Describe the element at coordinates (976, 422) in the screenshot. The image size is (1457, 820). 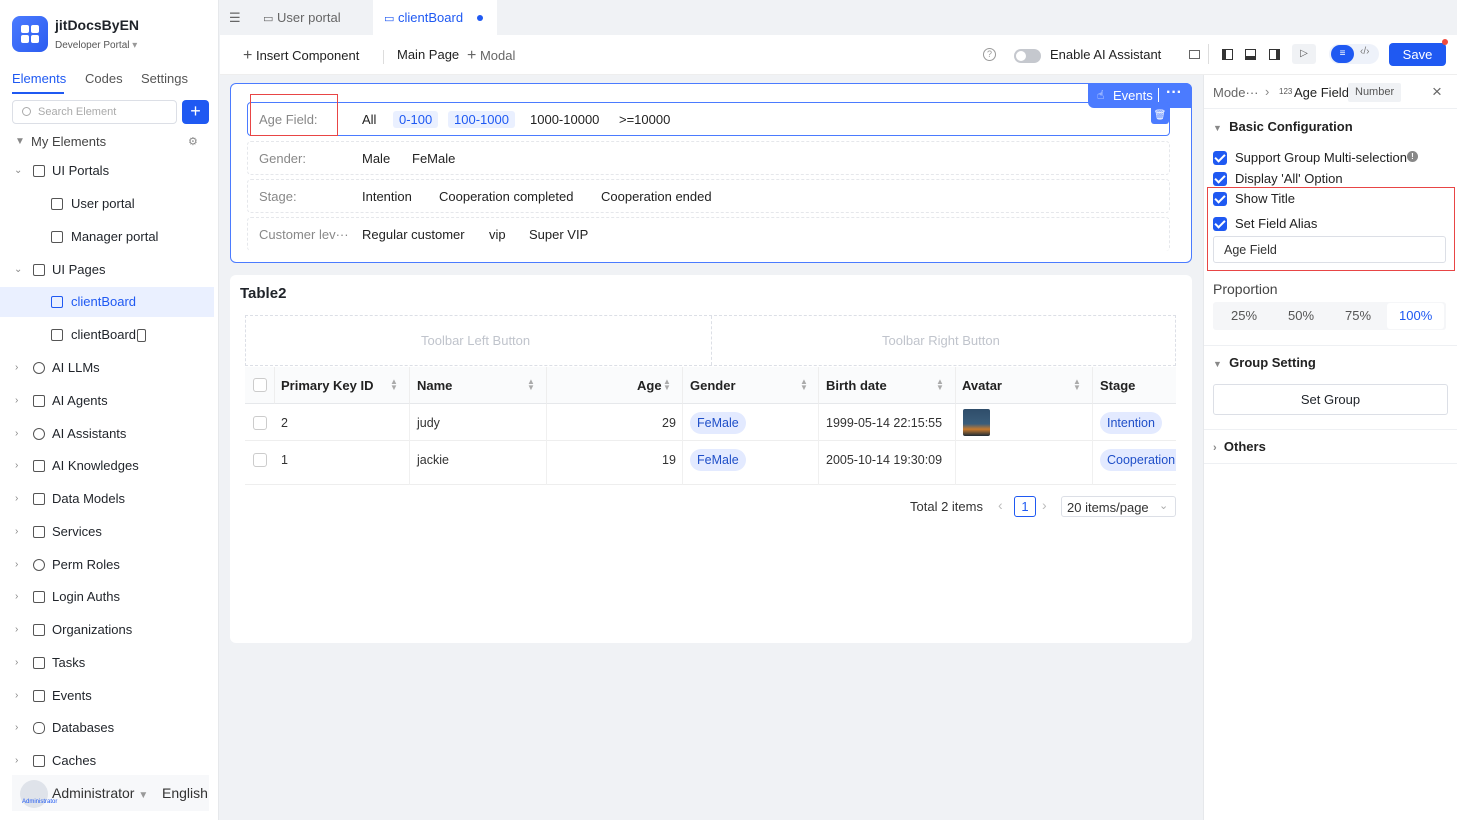
I see `avatar-image` at that location.